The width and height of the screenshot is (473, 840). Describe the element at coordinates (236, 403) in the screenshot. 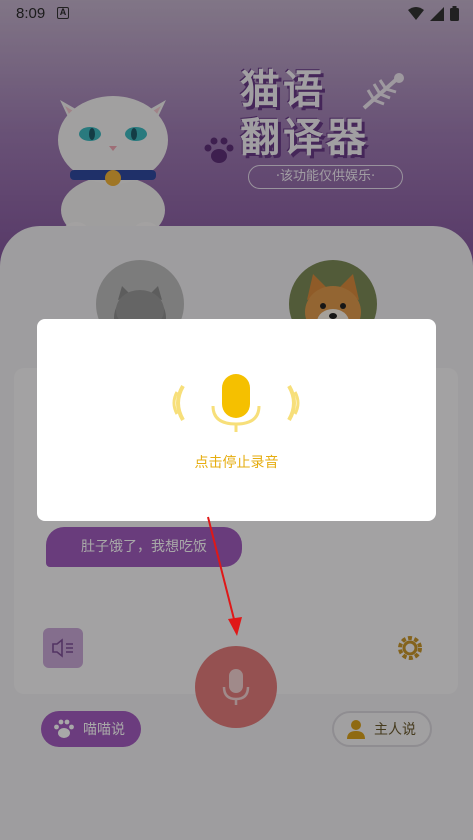

I see `recording-mic-icon` at that location.